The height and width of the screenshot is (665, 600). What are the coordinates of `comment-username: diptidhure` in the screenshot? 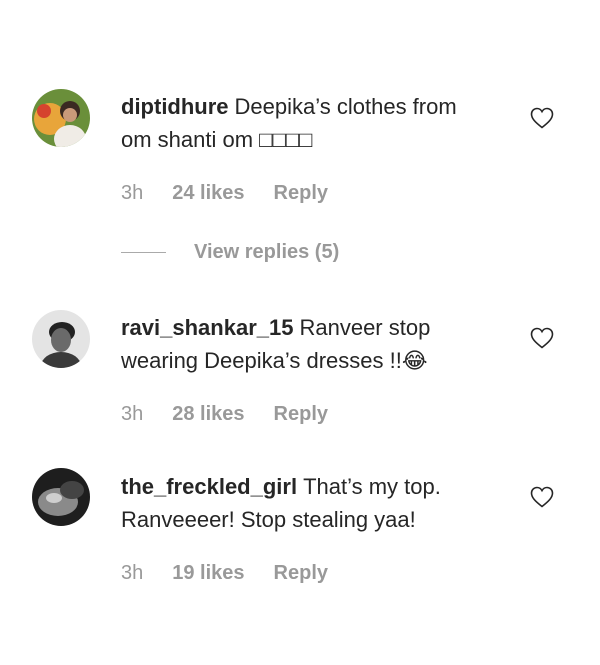 It's located at (175, 106).